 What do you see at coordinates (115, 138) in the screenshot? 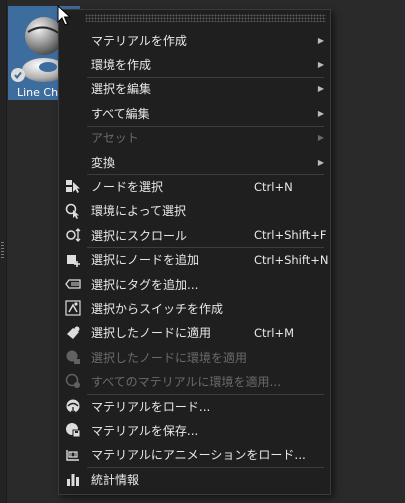
I see `menu-item-label: アセット` at bounding box center [115, 138].